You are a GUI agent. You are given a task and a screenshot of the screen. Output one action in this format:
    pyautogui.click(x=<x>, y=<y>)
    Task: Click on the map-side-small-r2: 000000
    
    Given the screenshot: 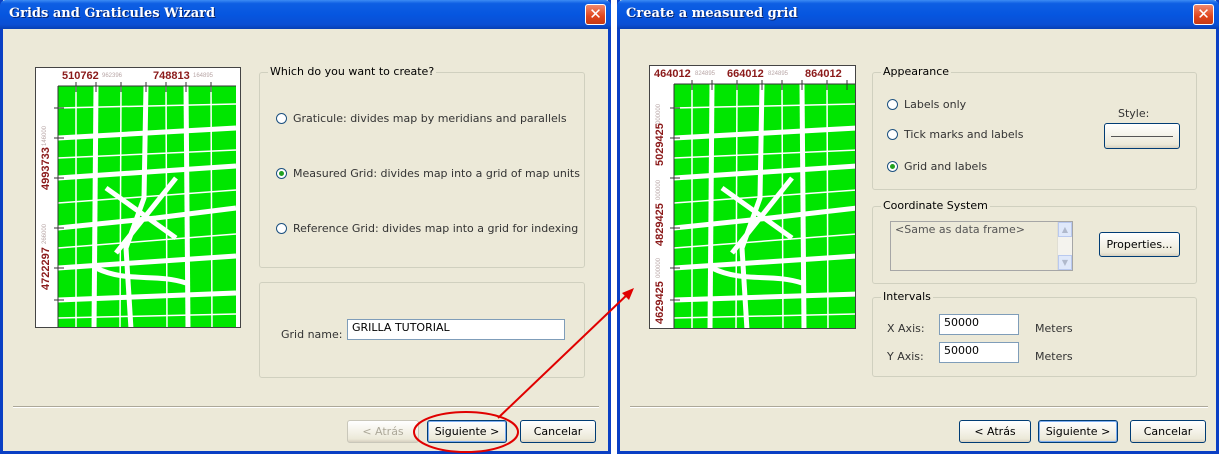 What is the action you would take?
    pyautogui.click(x=659, y=189)
    